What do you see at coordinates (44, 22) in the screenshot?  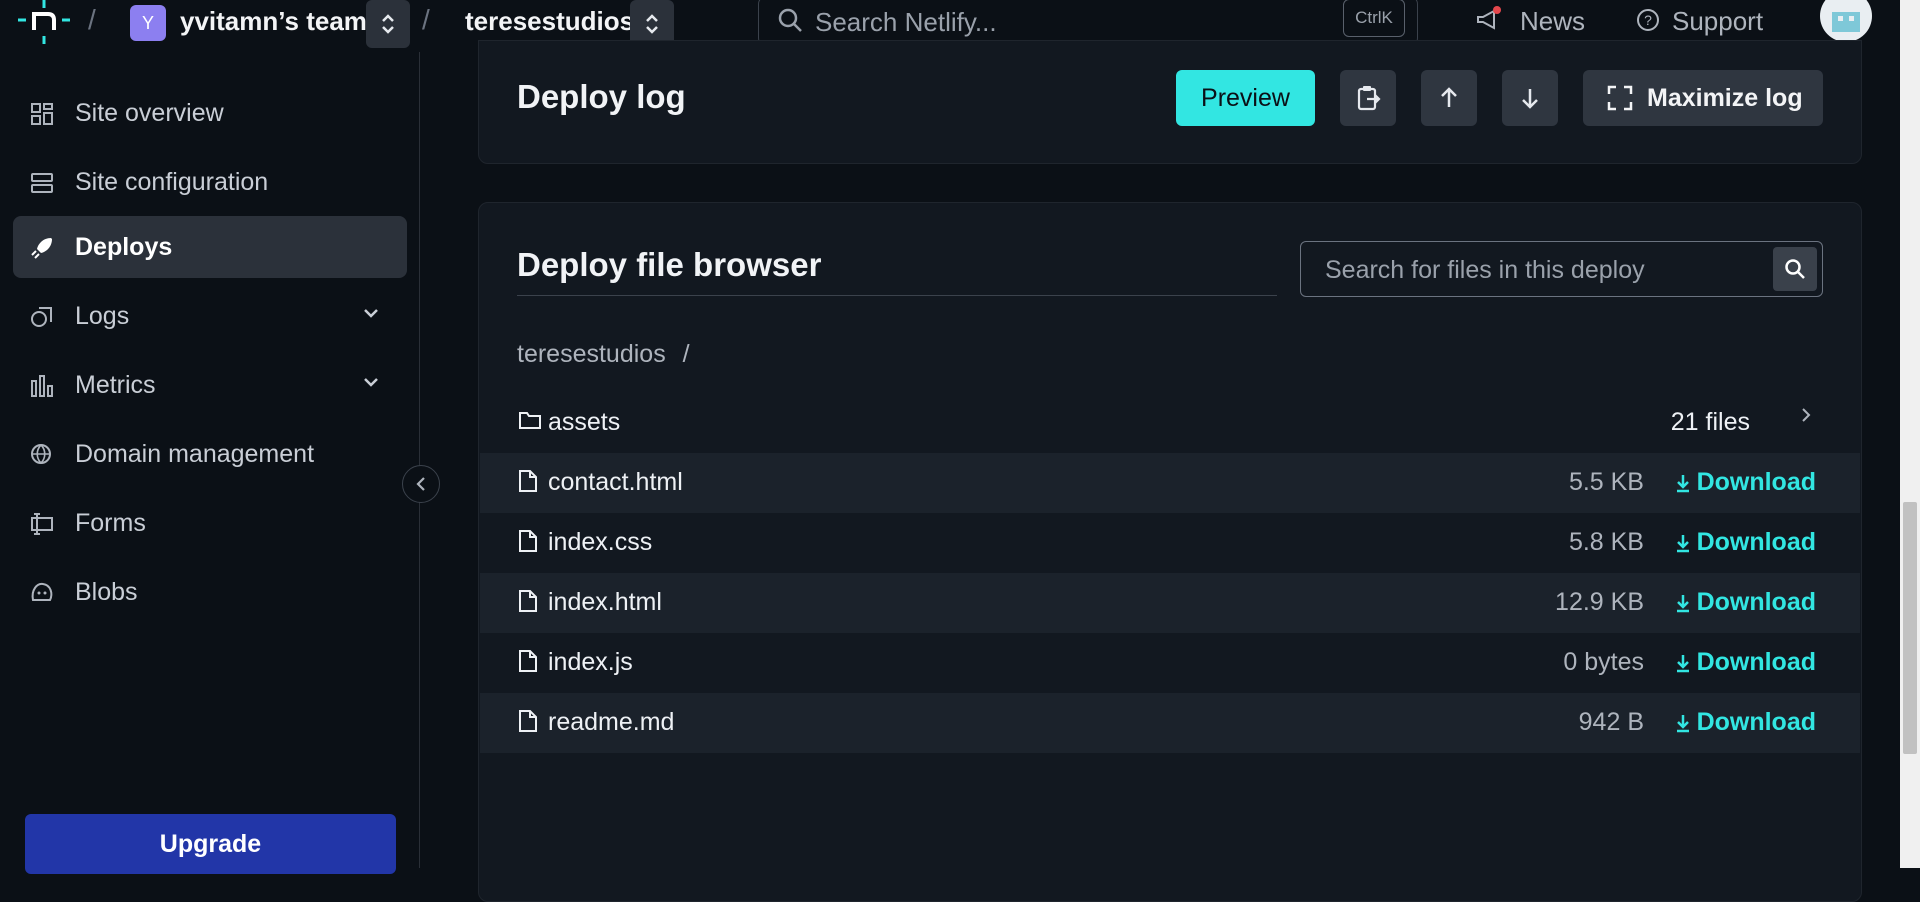 I see `netlify-logo-icon` at bounding box center [44, 22].